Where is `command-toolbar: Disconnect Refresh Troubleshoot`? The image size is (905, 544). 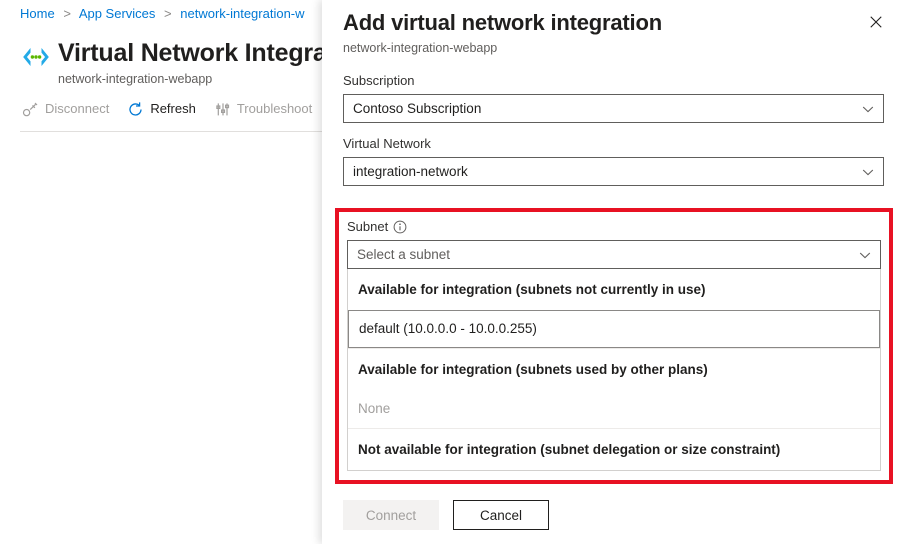 command-toolbar: Disconnect Refresh Troubleshoot is located at coordinates (176, 109).